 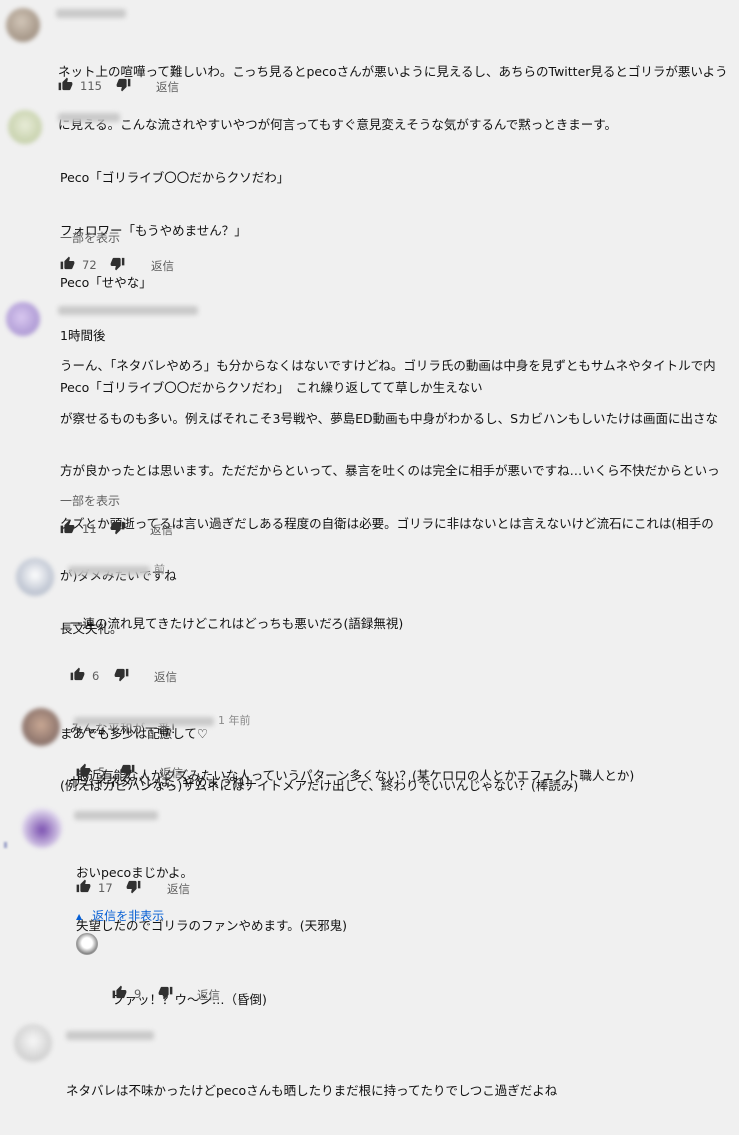 I want to click on hide-replies-label: 返信を非表示, so click(x=128, y=916).